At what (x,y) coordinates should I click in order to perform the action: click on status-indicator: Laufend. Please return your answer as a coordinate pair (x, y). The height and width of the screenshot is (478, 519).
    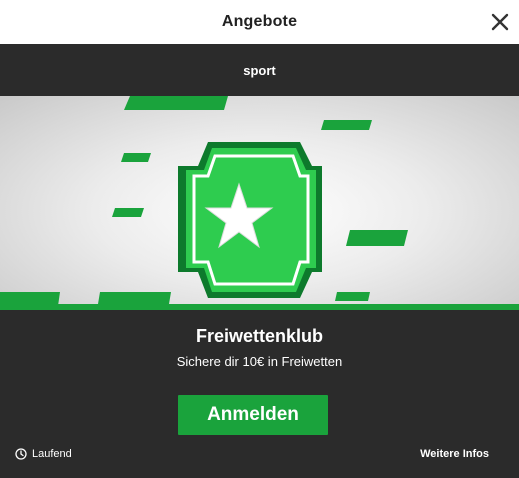
    Looking at the image, I should click on (43, 454).